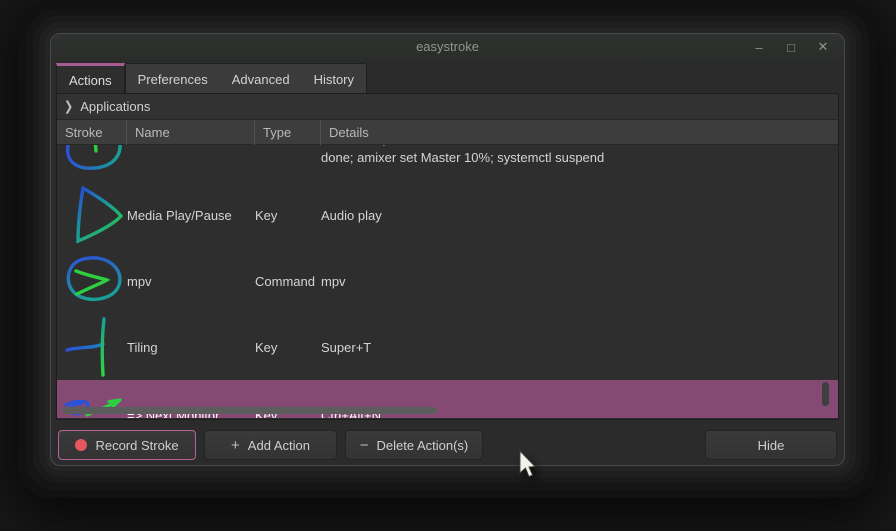 Image resolution: width=896 pixels, height=531 pixels. I want to click on tab-bar: Actions Preferences Advanced History, so click(212, 78).